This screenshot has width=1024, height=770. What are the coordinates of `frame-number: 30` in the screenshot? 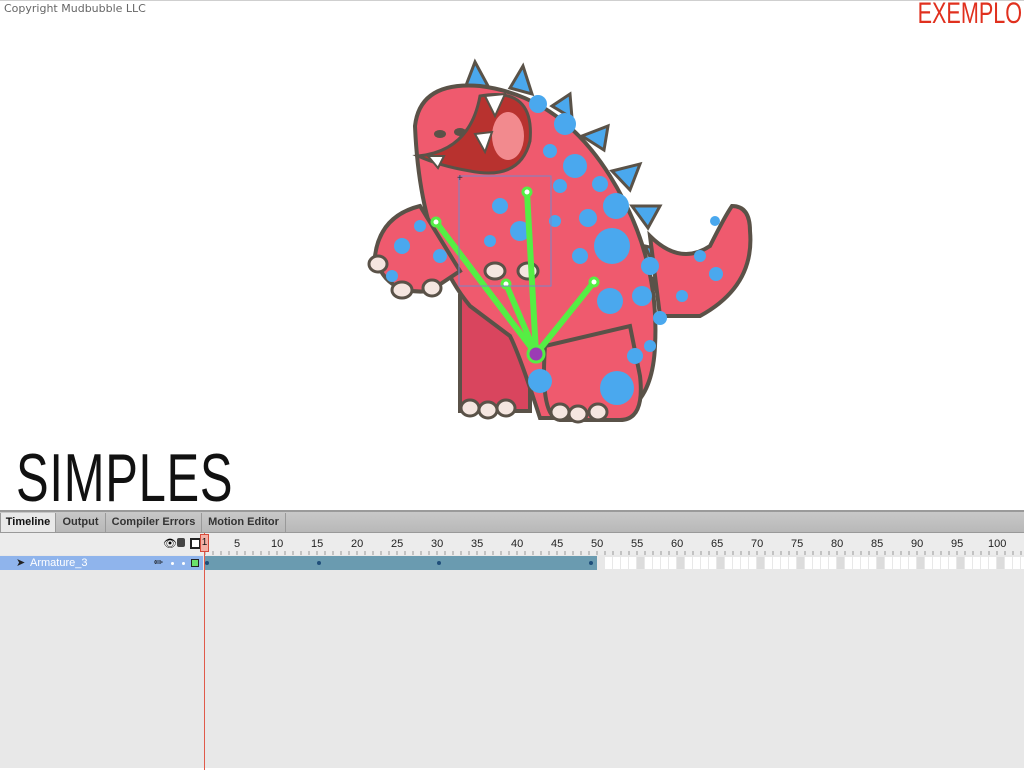 It's located at (437, 544).